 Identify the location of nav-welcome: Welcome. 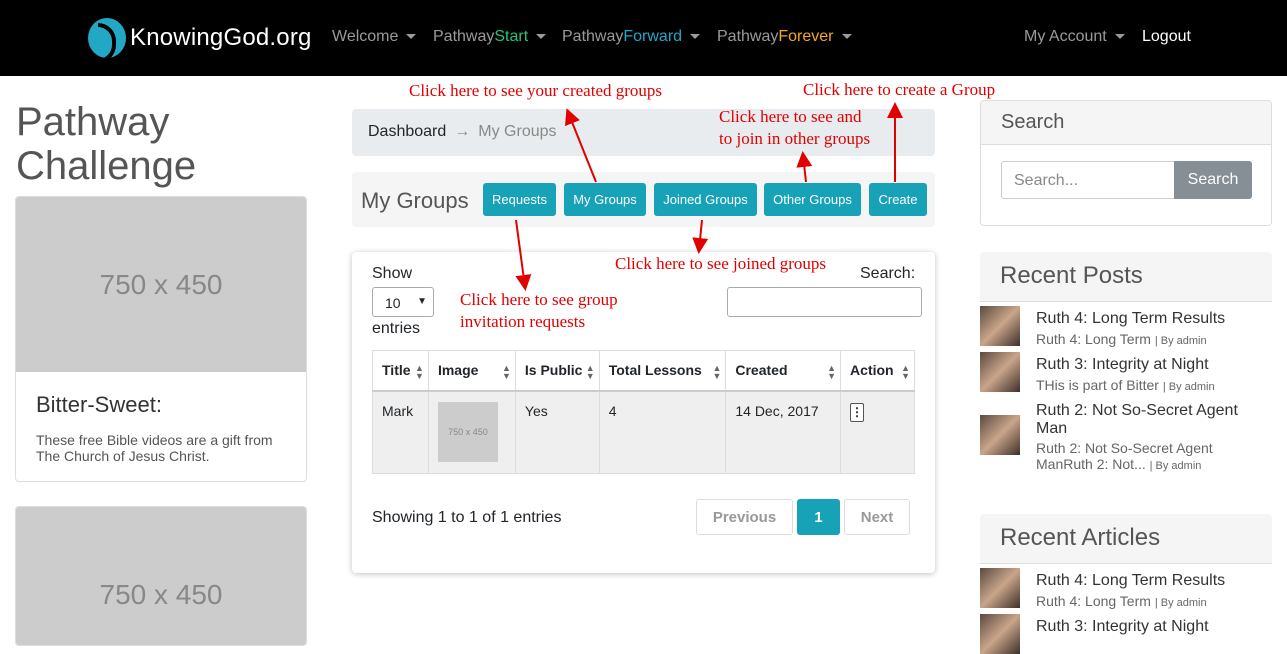
(374, 37).